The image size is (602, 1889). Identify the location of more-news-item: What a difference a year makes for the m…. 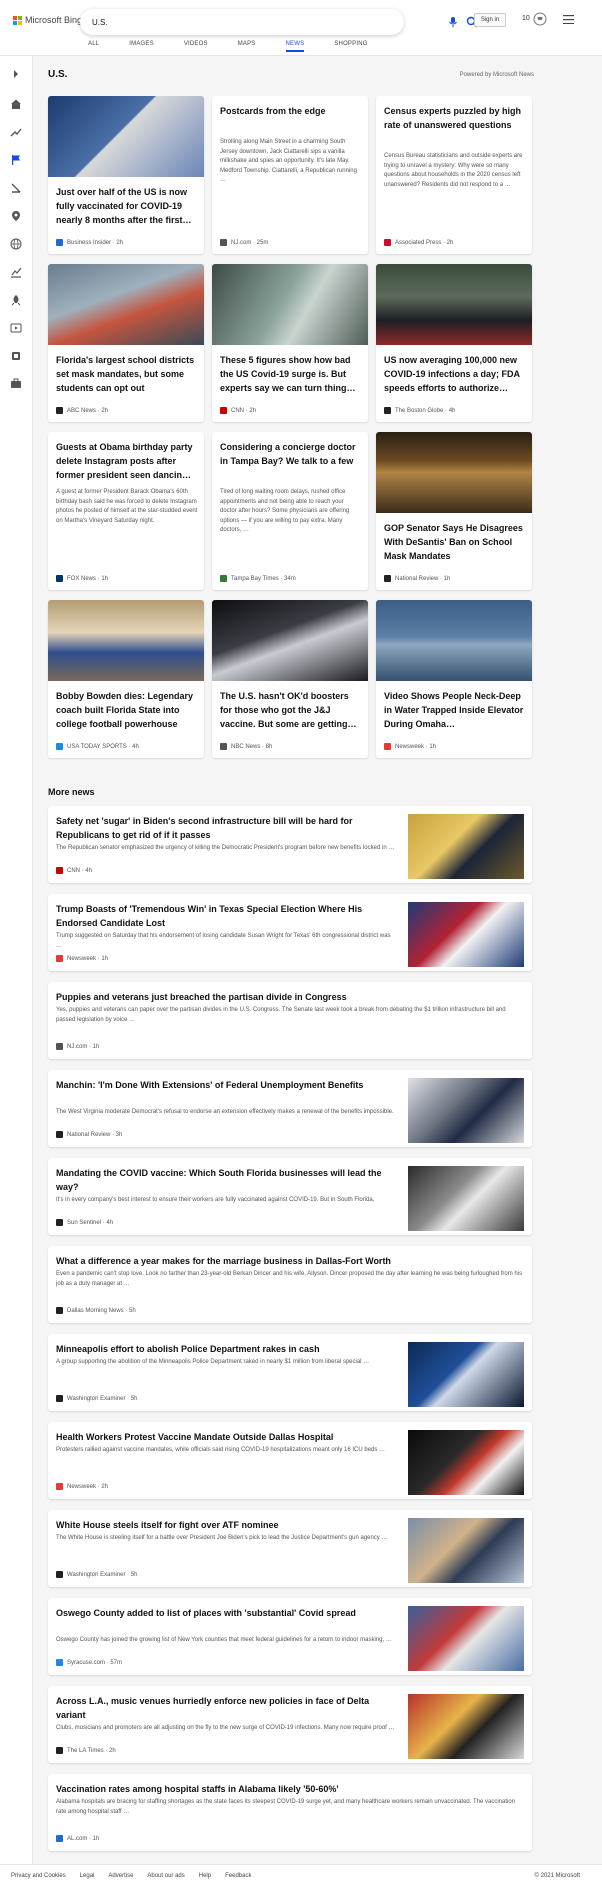
(290, 1284).